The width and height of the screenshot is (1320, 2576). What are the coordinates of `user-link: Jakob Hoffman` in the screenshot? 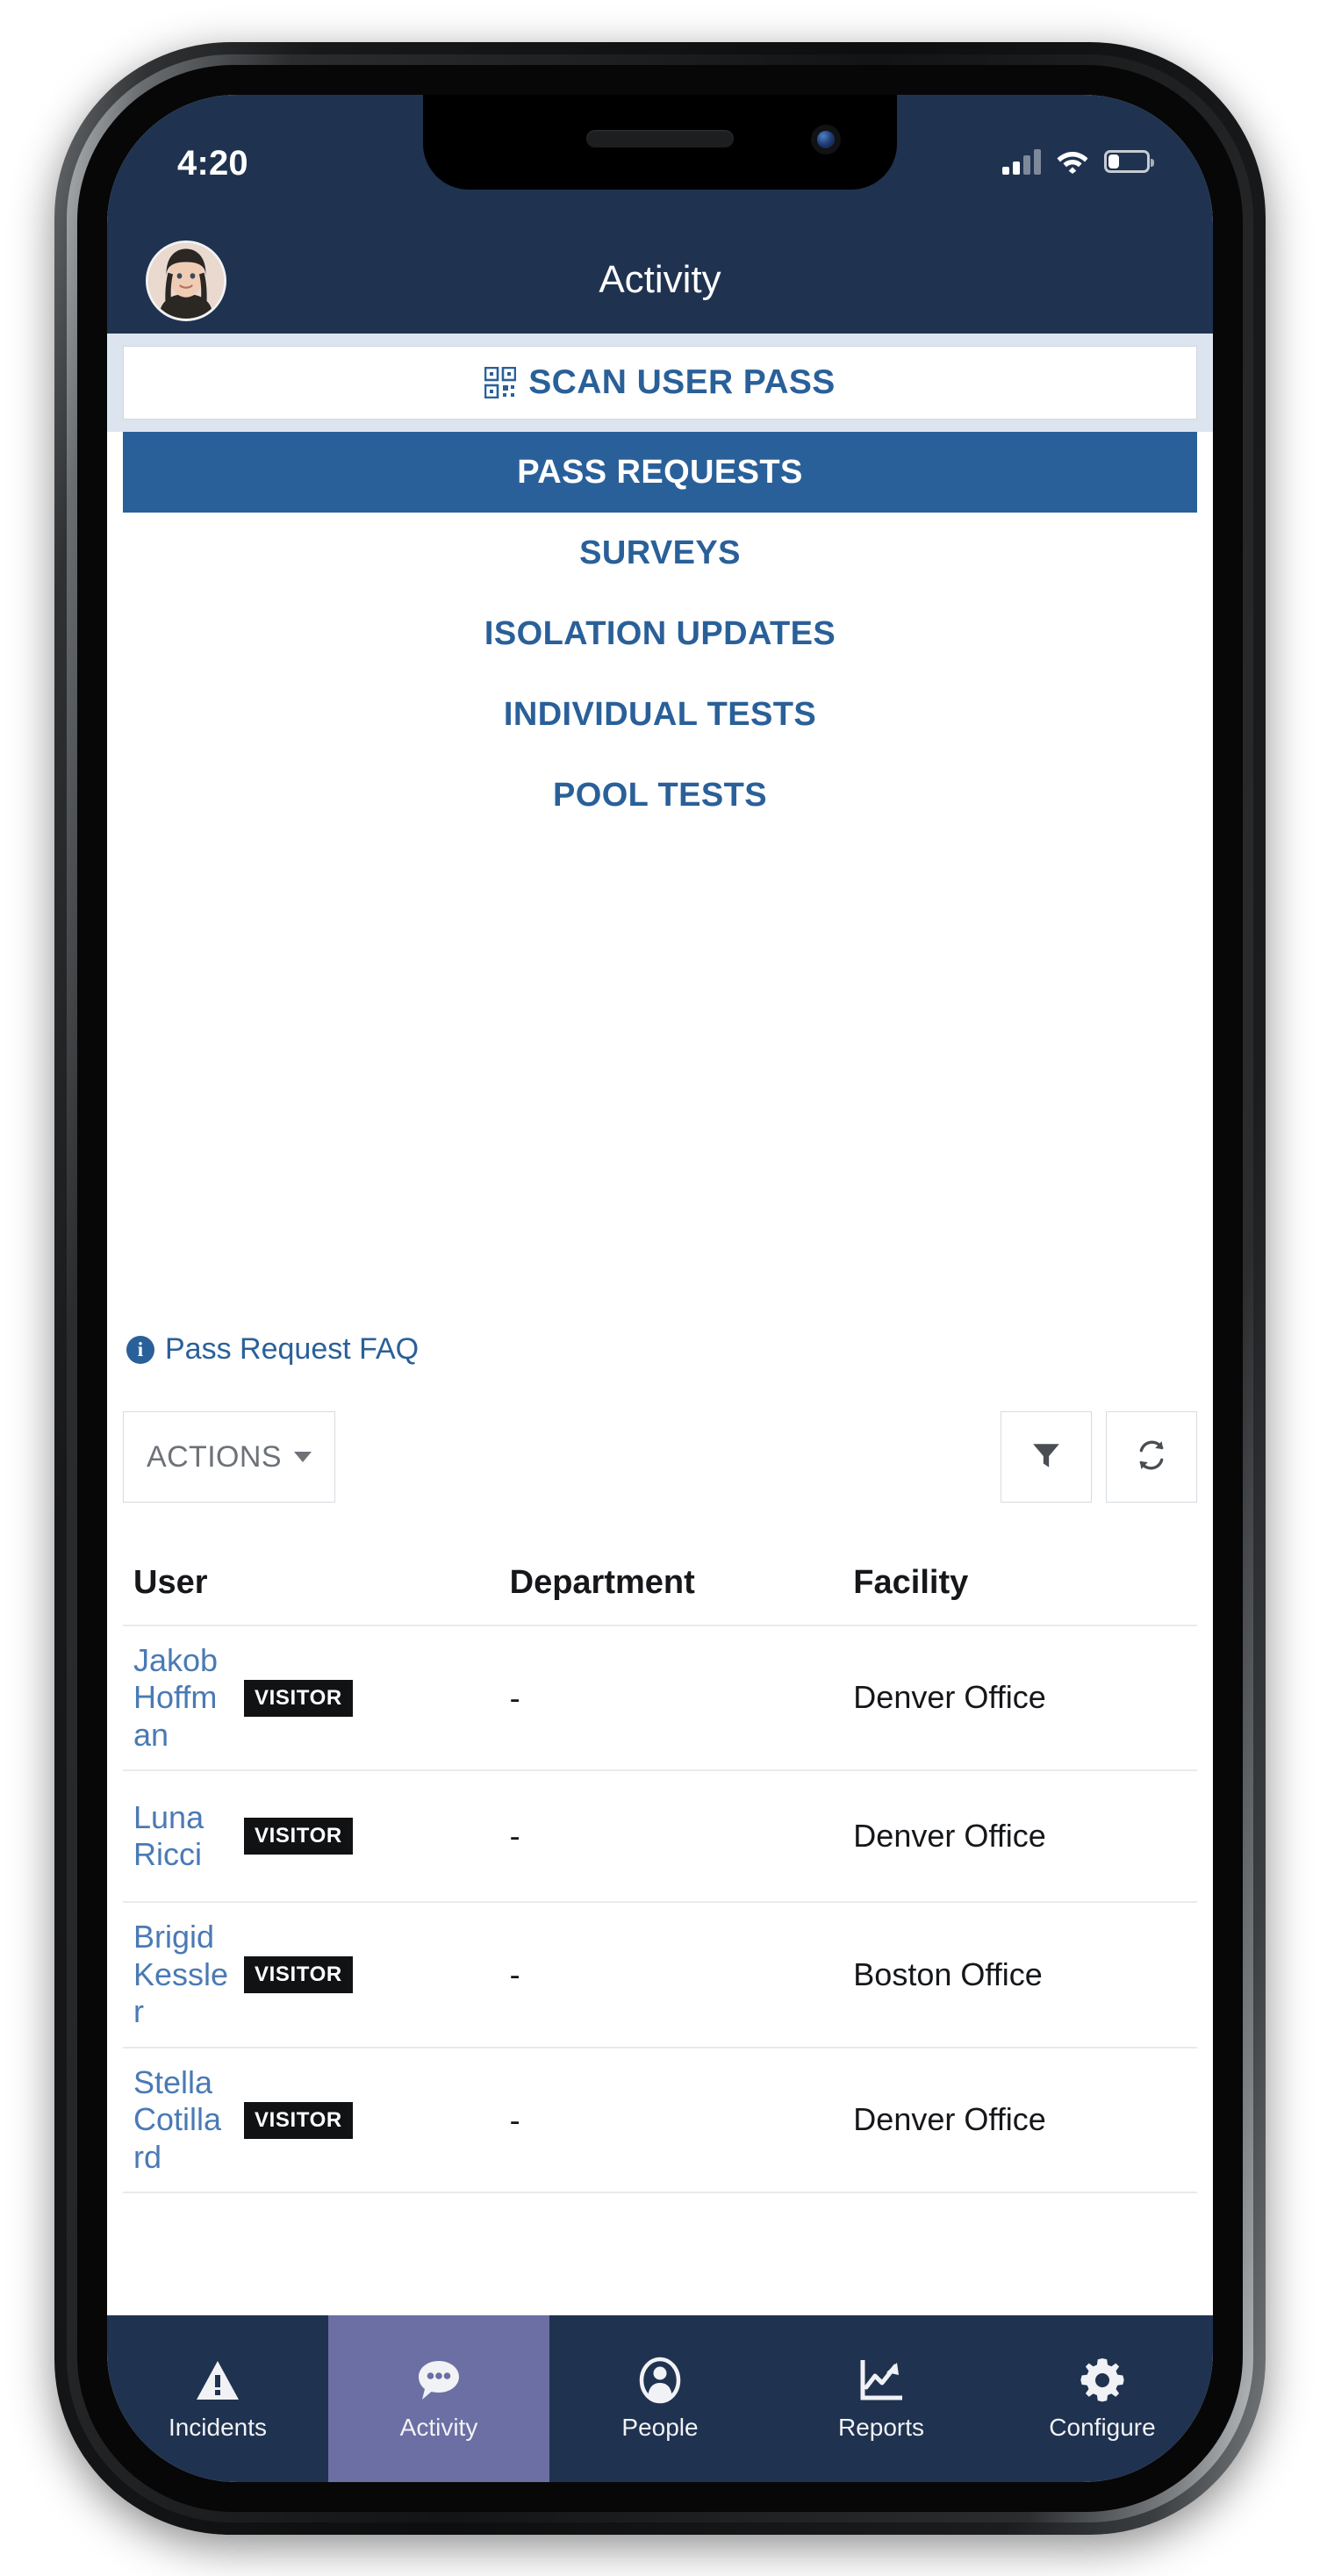 It's located at (182, 1698).